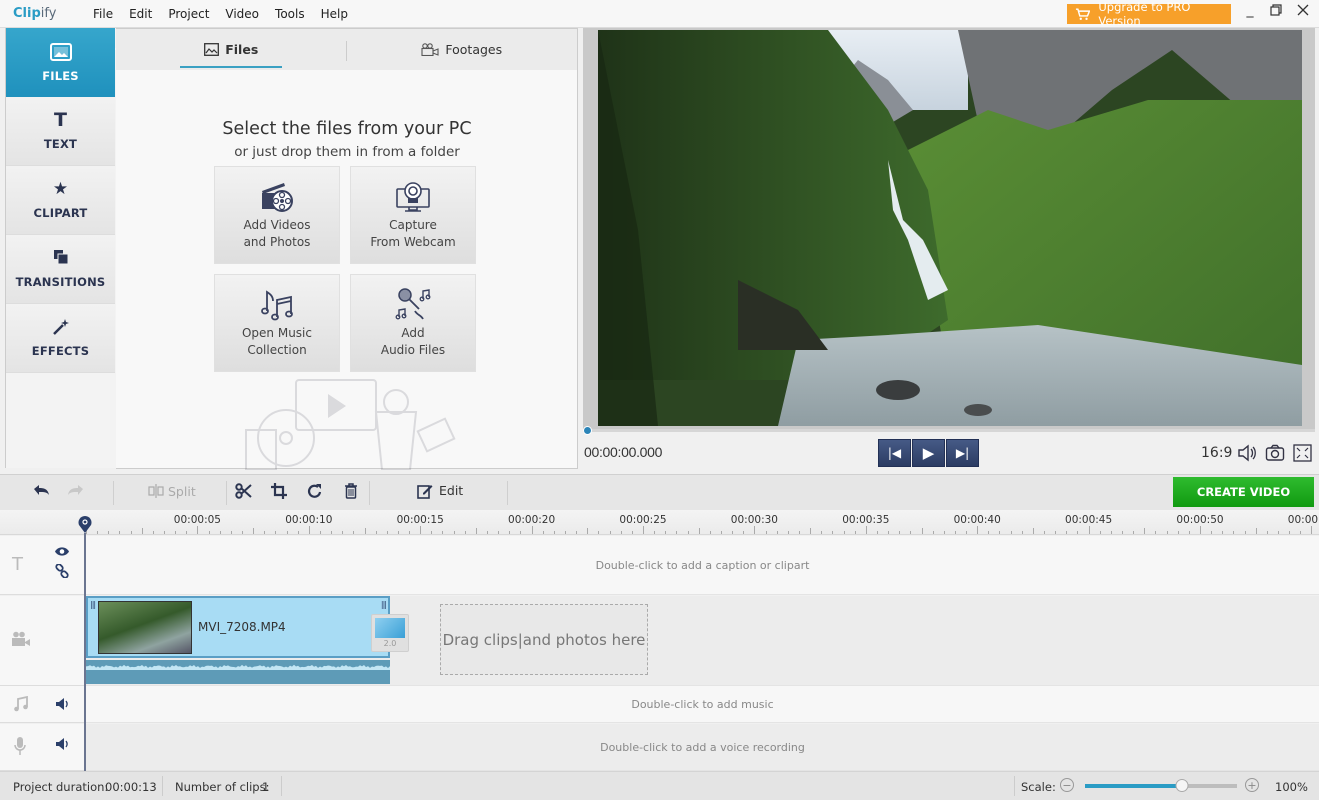 This screenshot has height=800, width=1319. I want to click on ruler-label: 00:00:55, so click(1303, 520).